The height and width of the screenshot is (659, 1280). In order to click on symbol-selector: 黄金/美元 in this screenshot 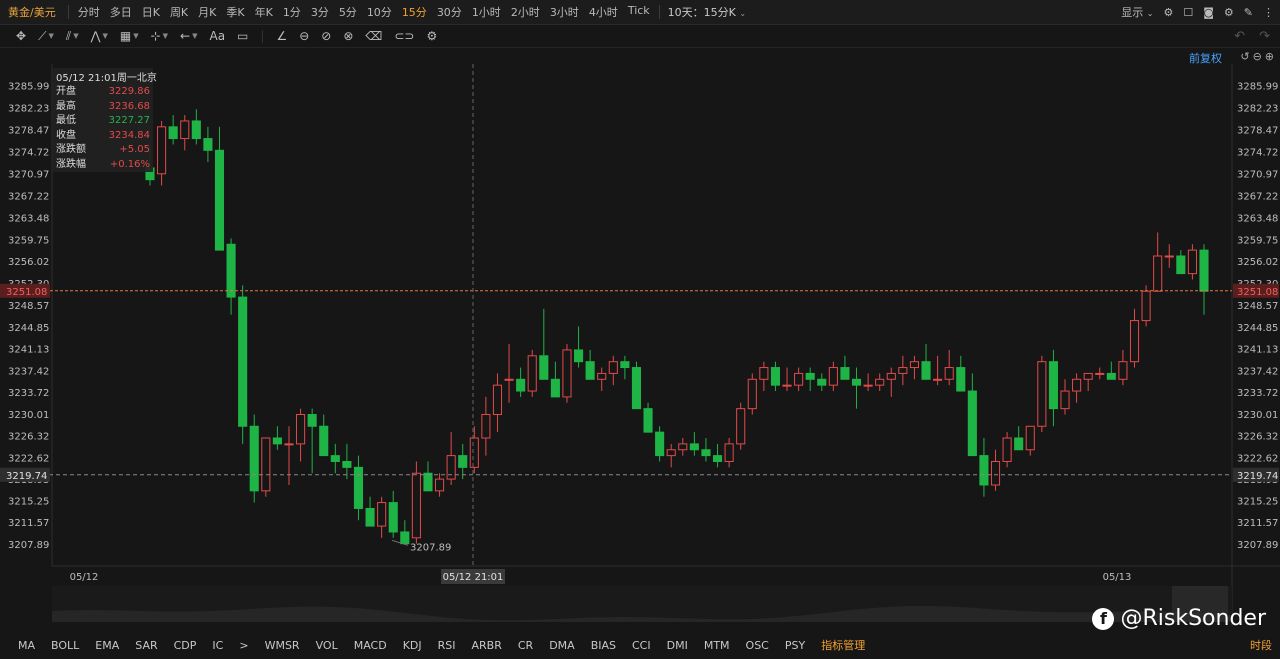, I will do `click(32, 12)`.